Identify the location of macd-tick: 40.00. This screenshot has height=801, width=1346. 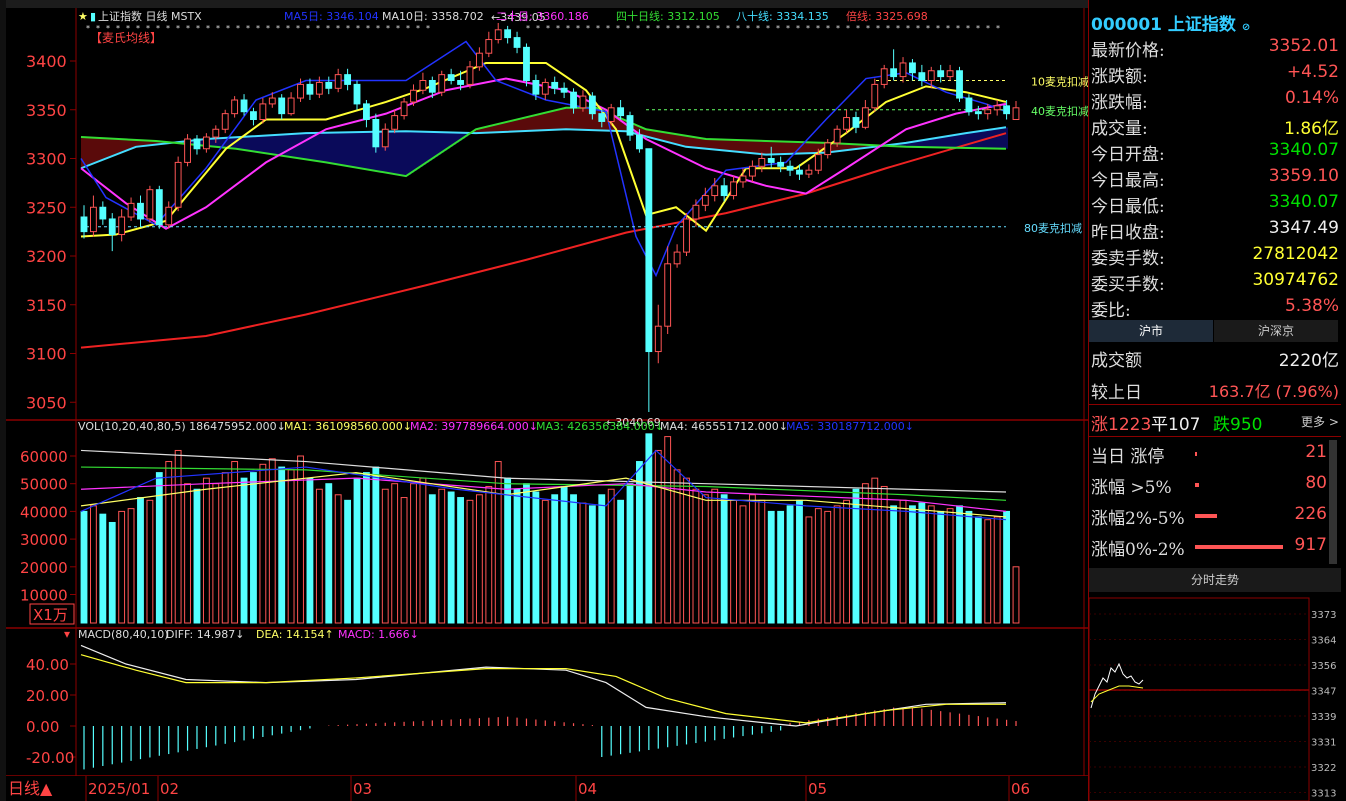
(47, 665).